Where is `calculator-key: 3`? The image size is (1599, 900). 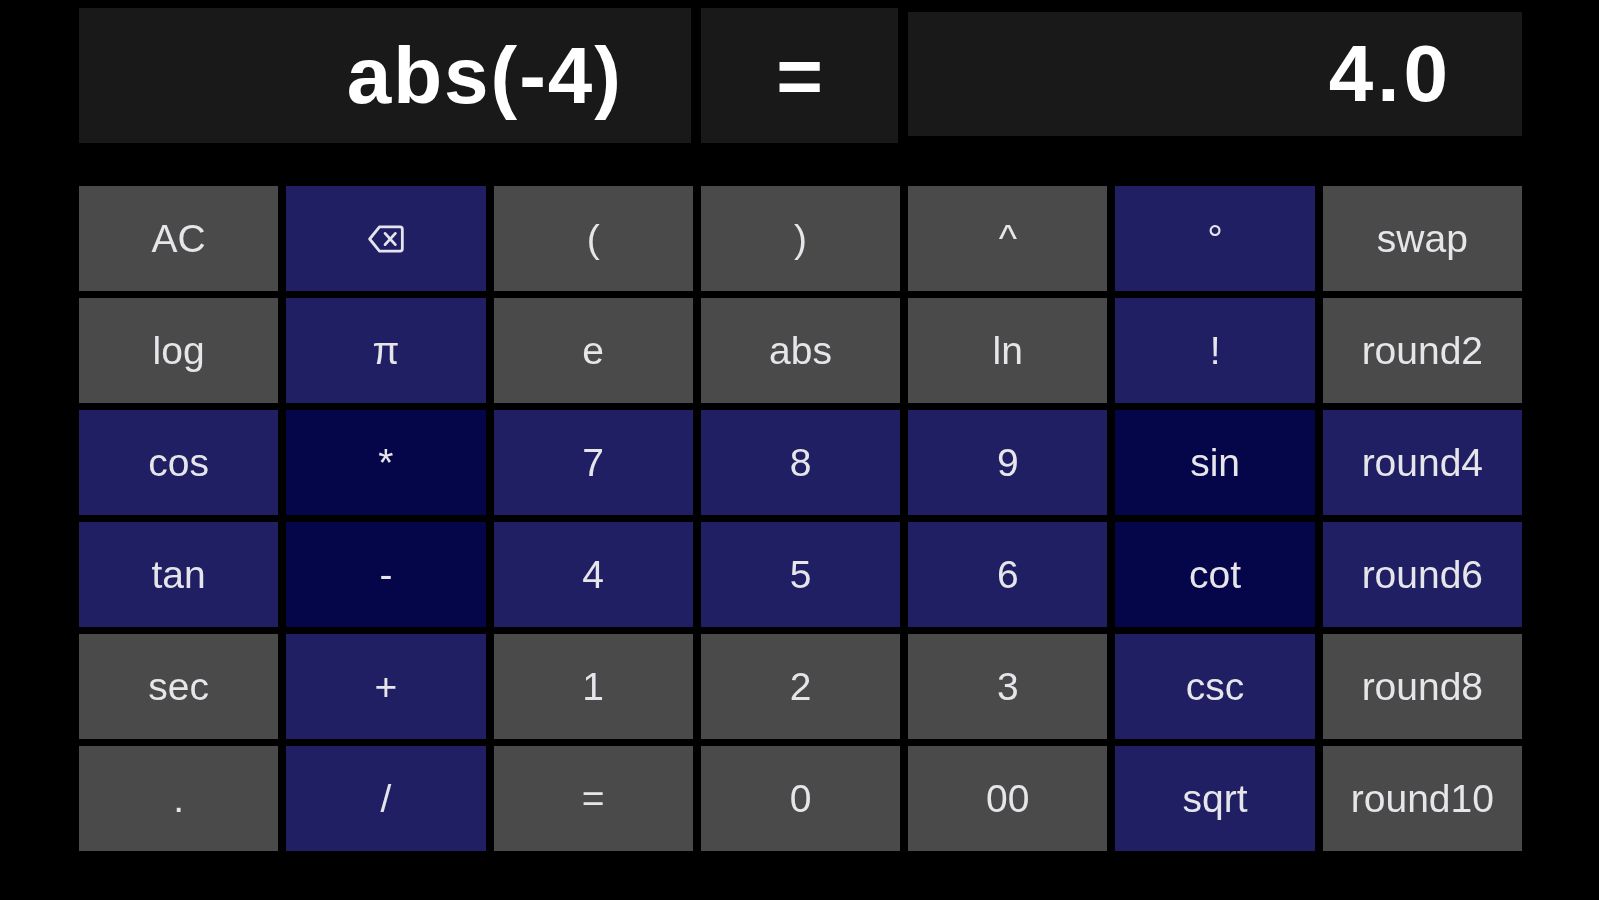
calculator-key: 3 is located at coordinates (1008, 686).